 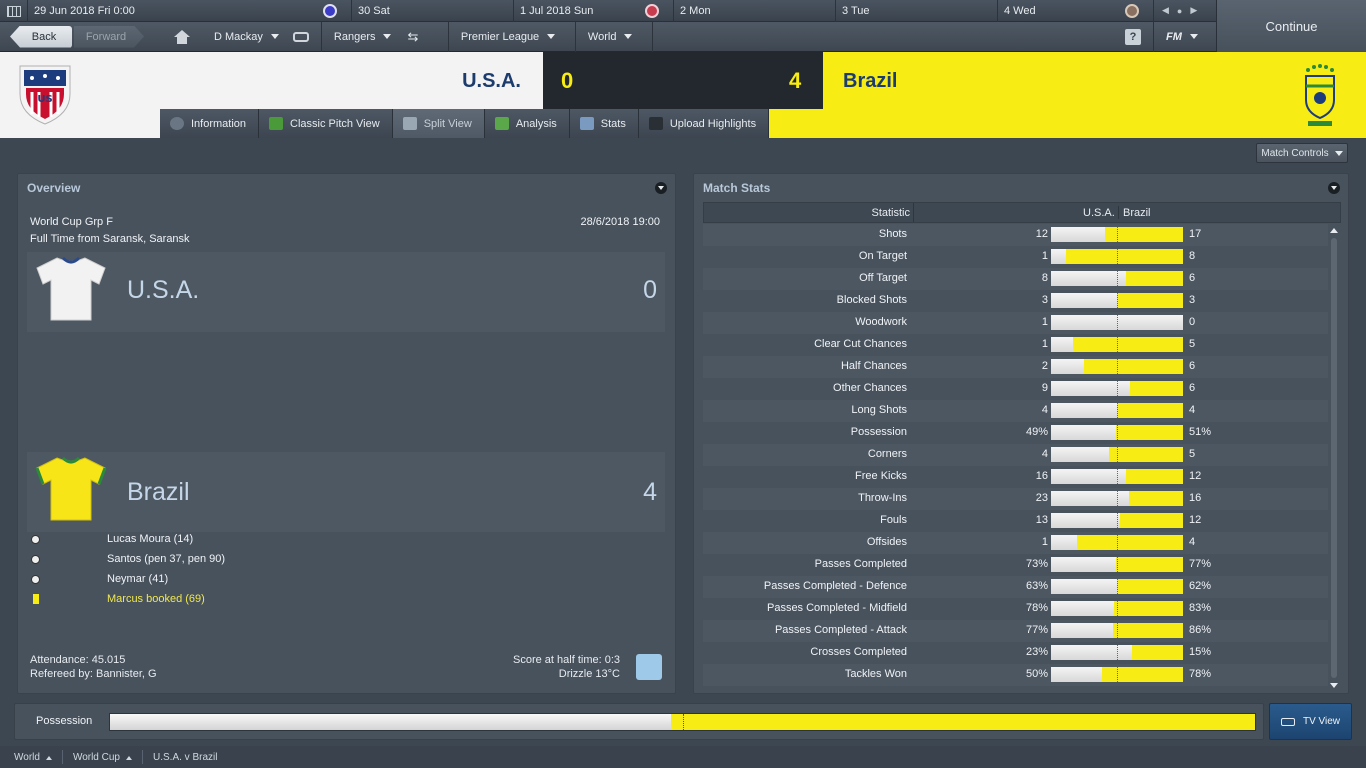 I want to click on tab-information: Information, so click(x=210, y=123).